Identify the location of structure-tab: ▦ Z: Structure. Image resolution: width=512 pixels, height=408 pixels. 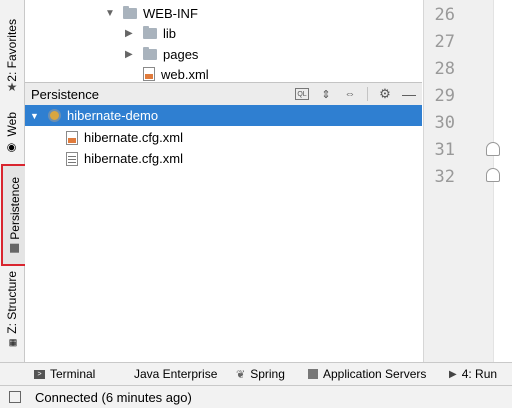
(12, 309).